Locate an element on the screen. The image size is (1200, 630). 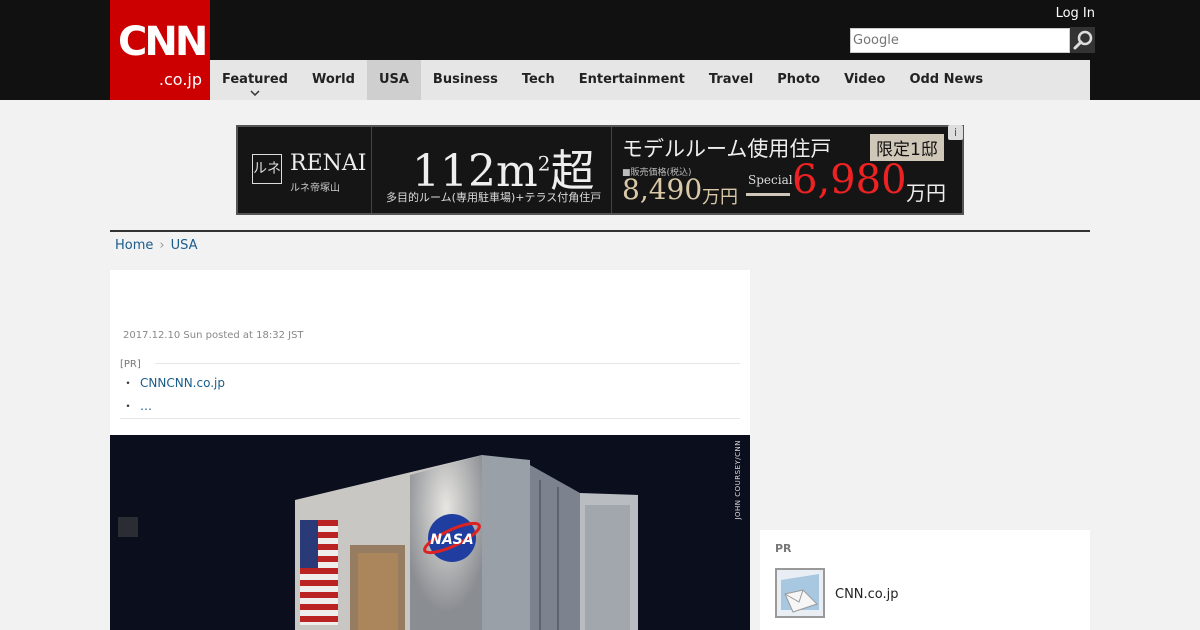
ad-price-old: 8,490 is located at coordinates (662, 189).